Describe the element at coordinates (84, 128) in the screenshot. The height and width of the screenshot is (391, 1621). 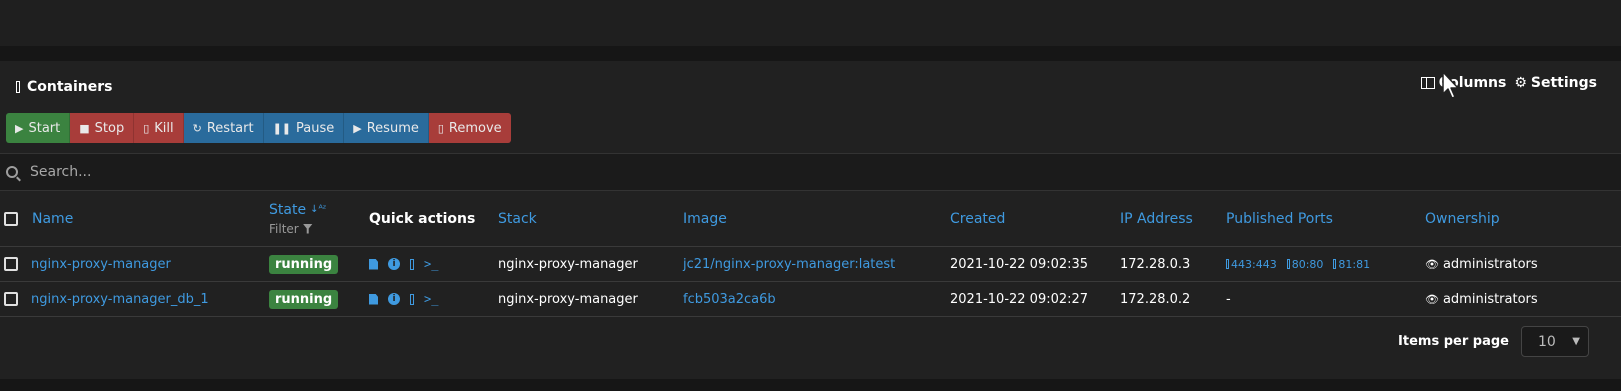
I see `stop-icon: ■` at that location.